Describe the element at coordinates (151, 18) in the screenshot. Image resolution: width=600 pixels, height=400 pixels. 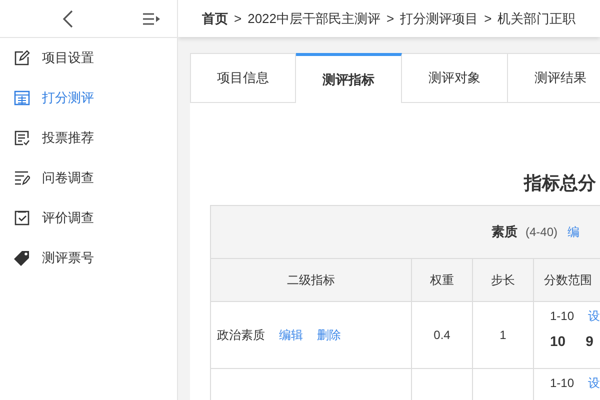
I see `menu-icon` at that location.